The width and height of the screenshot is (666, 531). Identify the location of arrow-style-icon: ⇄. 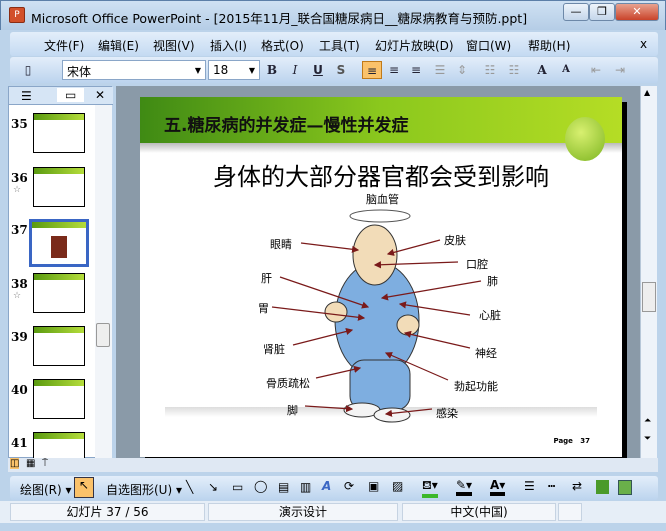
(577, 486).